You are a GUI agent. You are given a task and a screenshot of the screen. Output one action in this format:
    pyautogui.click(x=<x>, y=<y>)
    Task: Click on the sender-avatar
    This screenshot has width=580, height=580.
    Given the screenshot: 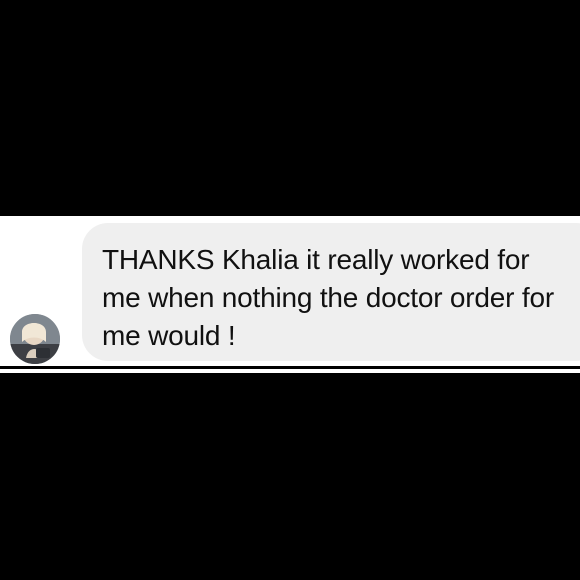 What is the action you would take?
    pyautogui.click(x=35, y=339)
    